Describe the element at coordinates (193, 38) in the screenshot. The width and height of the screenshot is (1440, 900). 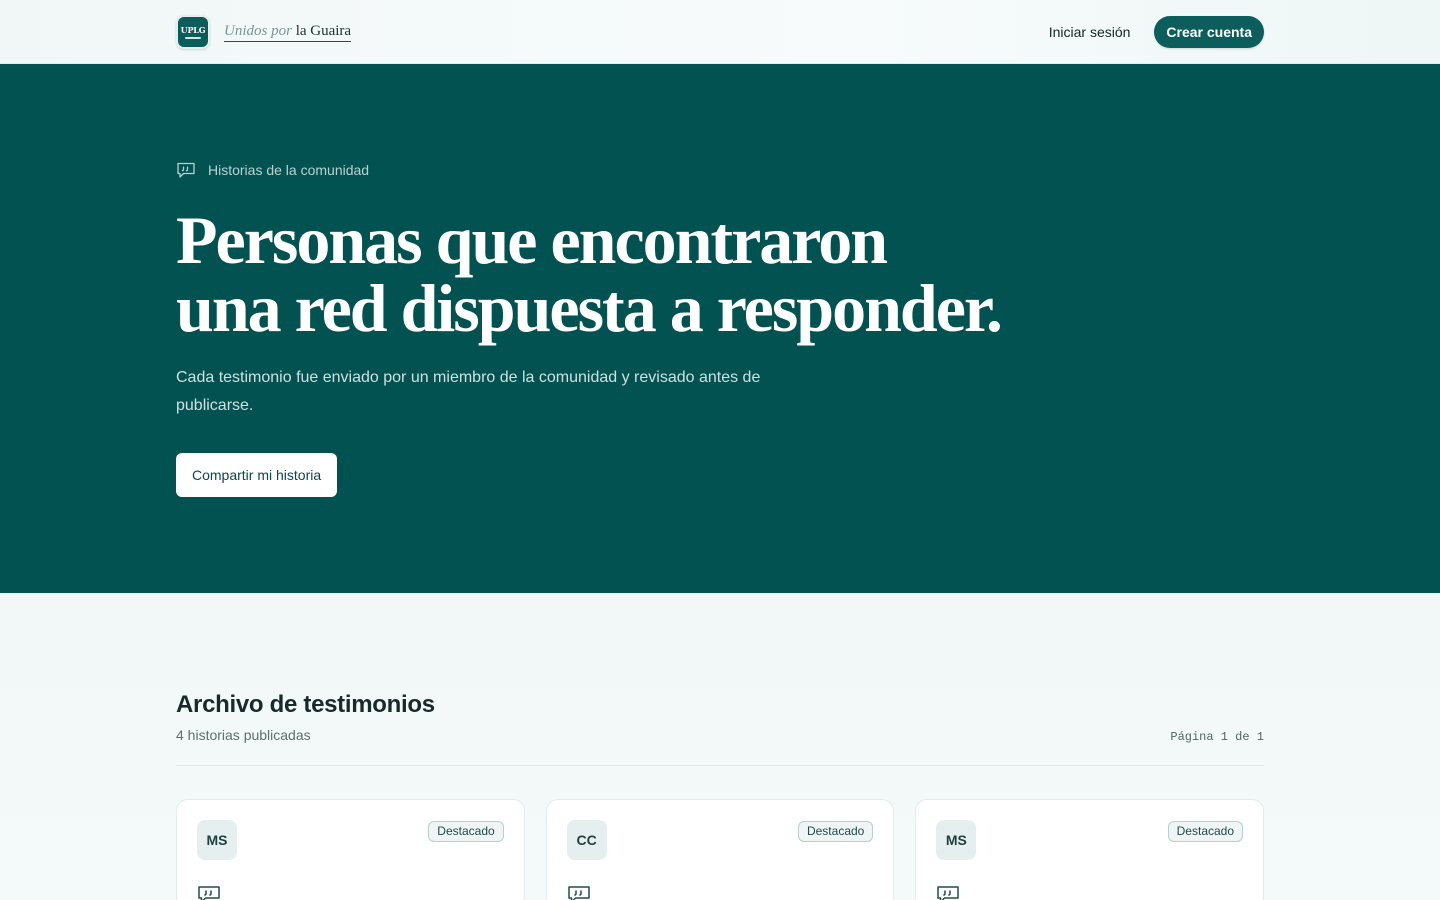
I see `brand-logo-bar` at that location.